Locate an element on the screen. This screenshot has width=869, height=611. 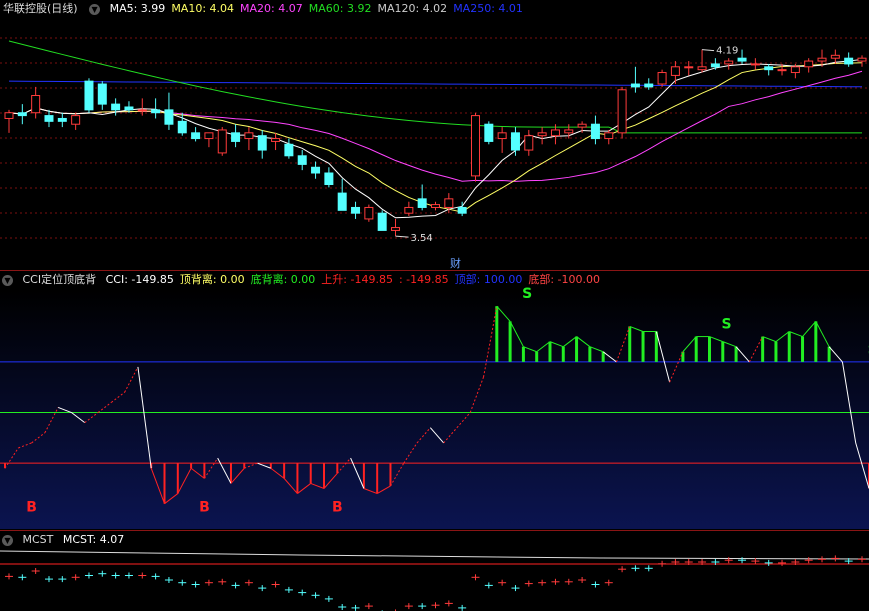
price-title: 华联控股(日线) is located at coordinates (40, 8).